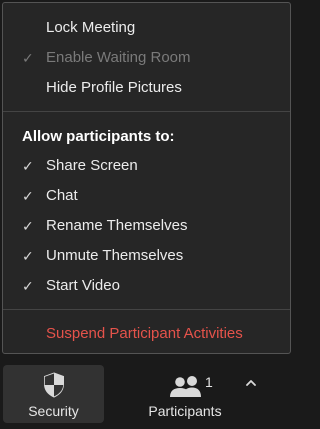  I want to click on security-button: Security, so click(53, 394).